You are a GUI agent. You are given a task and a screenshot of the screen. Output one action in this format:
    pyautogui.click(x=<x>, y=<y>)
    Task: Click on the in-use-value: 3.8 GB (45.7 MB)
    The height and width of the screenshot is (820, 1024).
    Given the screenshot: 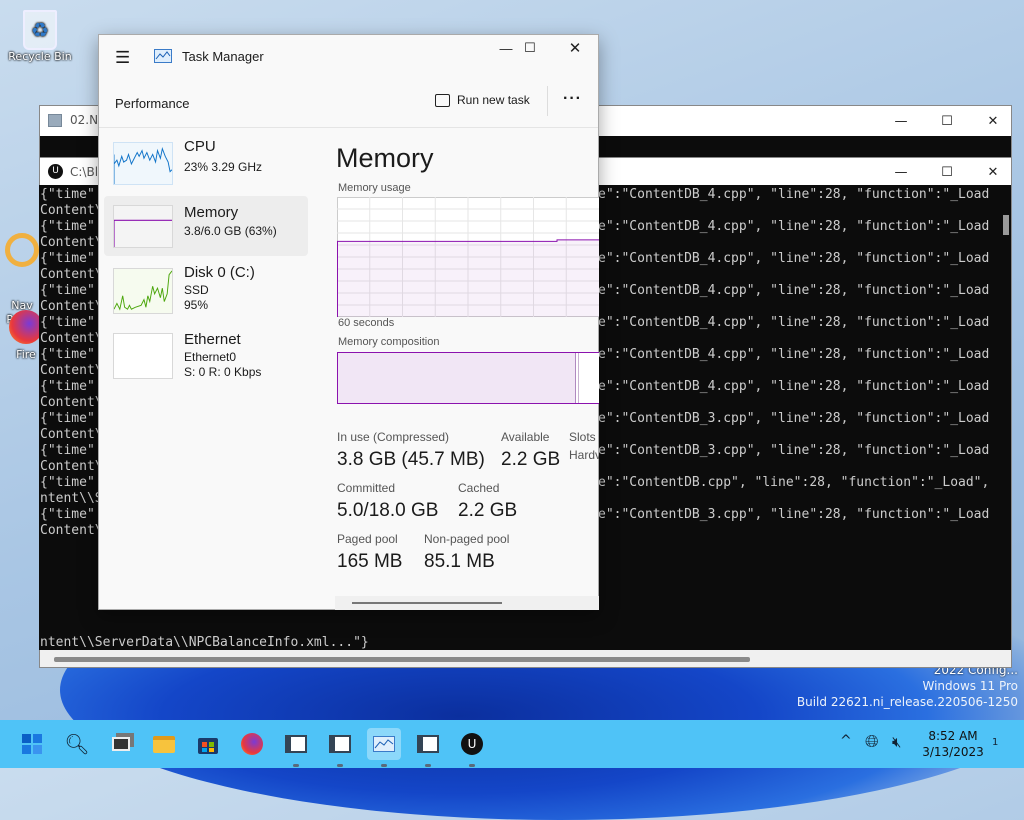 What is the action you would take?
    pyautogui.click(x=411, y=459)
    